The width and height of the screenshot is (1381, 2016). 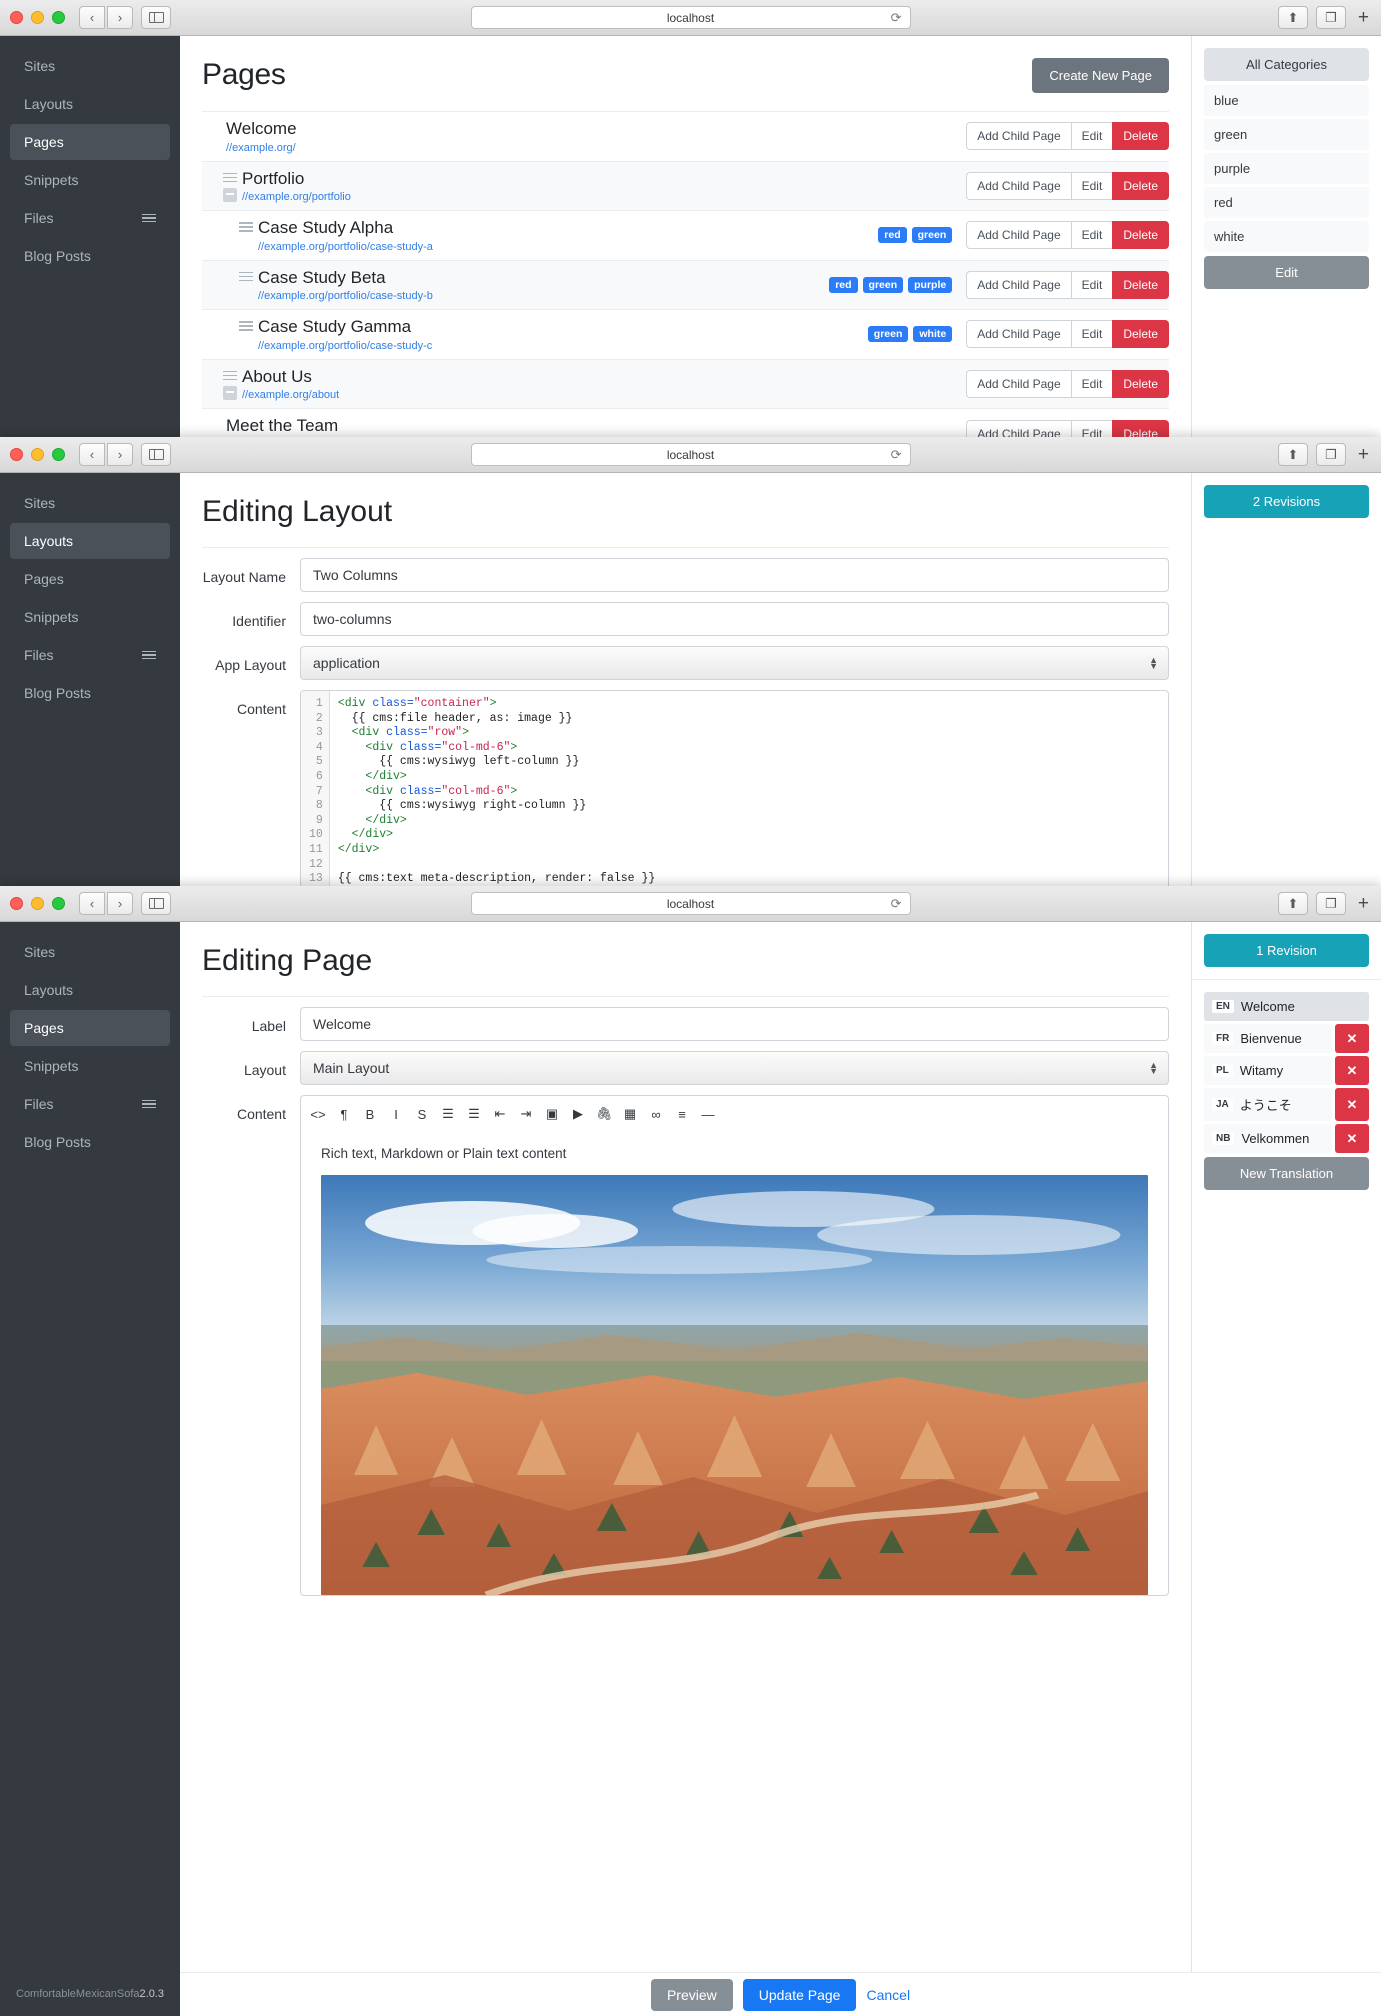 What do you see at coordinates (1286, 134) in the screenshot?
I see `category-list-item: green` at bounding box center [1286, 134].